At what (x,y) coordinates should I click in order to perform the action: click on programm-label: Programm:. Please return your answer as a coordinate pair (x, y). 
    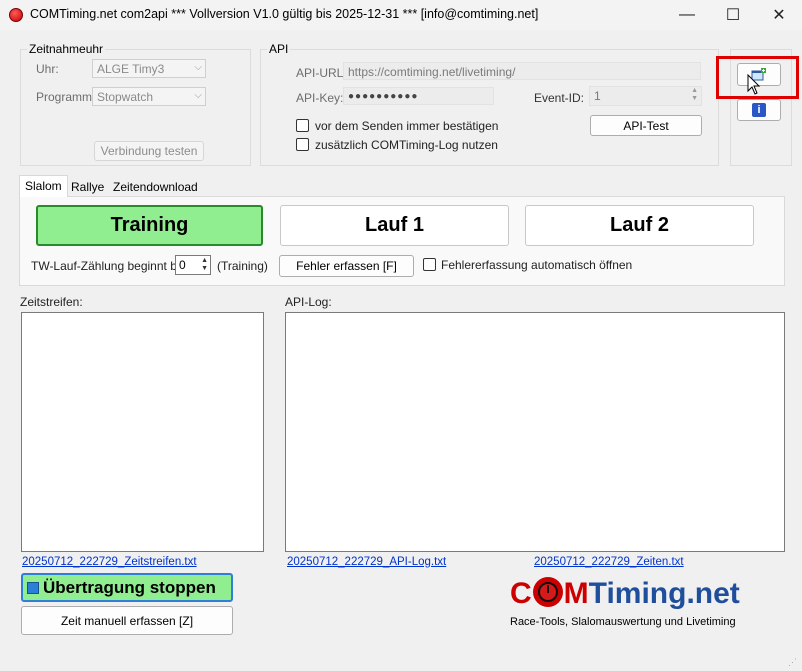
    Looking at the image, I should click on (66, 97).